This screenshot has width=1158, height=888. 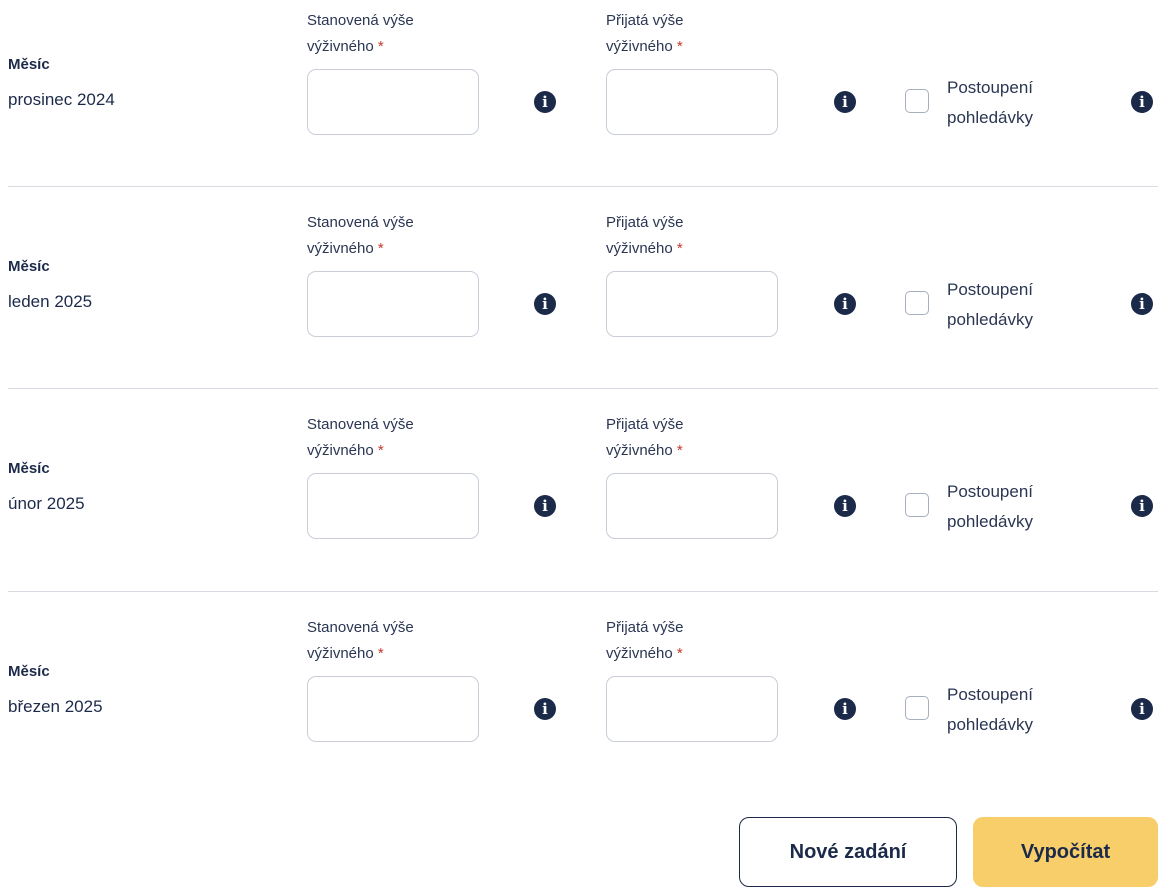 I want to click on new-entry-button: Nové zadání, so click(x=848, y=852).